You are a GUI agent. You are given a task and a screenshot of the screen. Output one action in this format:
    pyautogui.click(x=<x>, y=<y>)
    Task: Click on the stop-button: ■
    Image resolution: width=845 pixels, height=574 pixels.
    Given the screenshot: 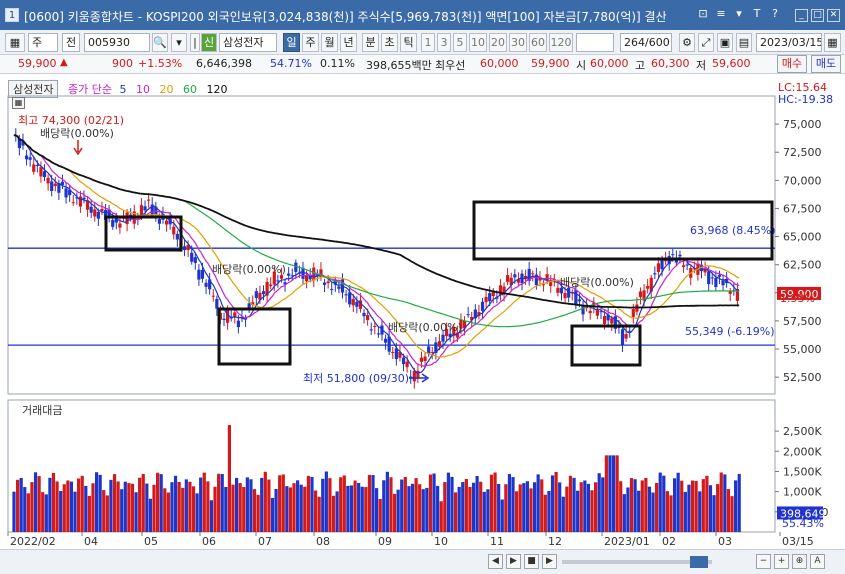 What is the action you would take?
    pyautogui.click(x=531, y=561)
    